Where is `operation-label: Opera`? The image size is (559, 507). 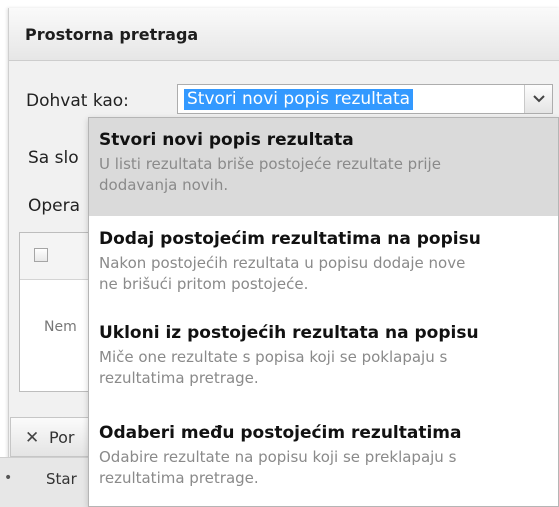 operation-label: Opera is located at coordinates (54, 206).